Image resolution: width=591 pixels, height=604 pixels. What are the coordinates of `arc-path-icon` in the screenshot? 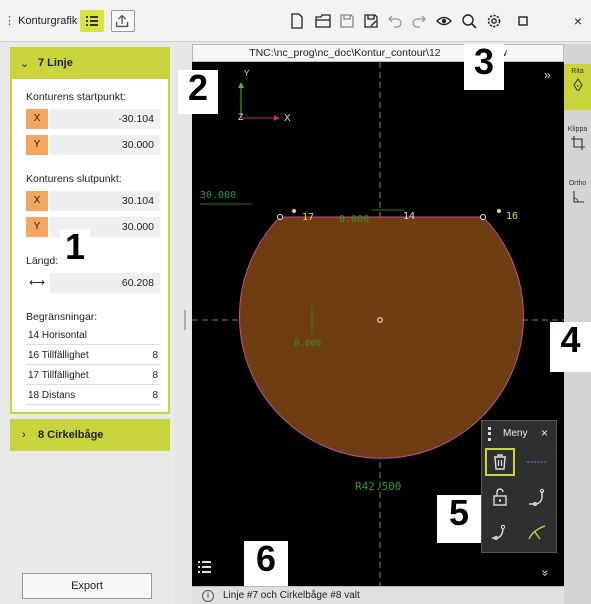 It's located at (499, 532).